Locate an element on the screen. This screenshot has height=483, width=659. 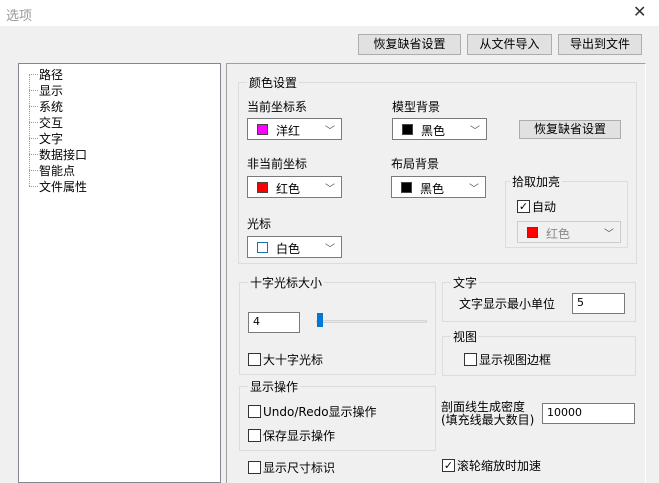
group-label: 拾取加亮 is located at coordinates (536, 181).